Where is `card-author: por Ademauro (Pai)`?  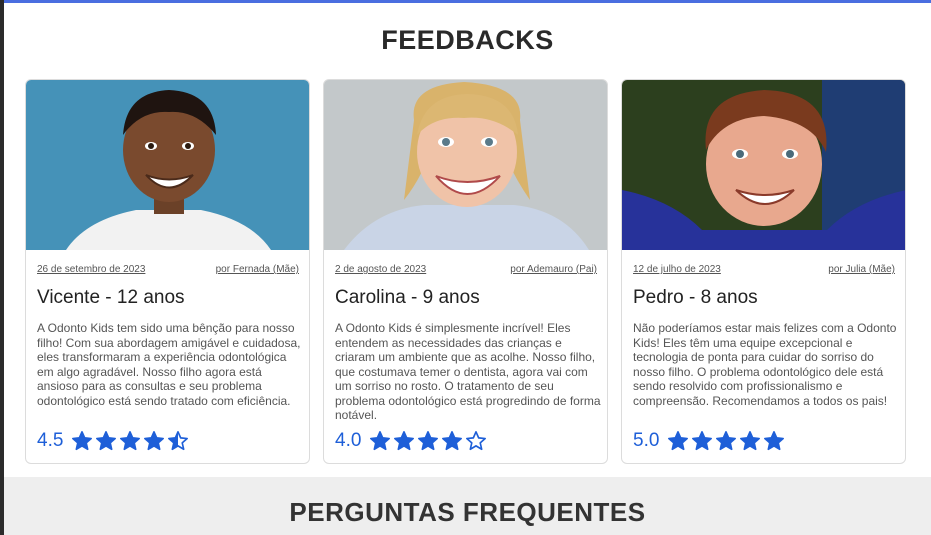
card-author: por Ademauro (Pai) is located at coordinates (553, 269).